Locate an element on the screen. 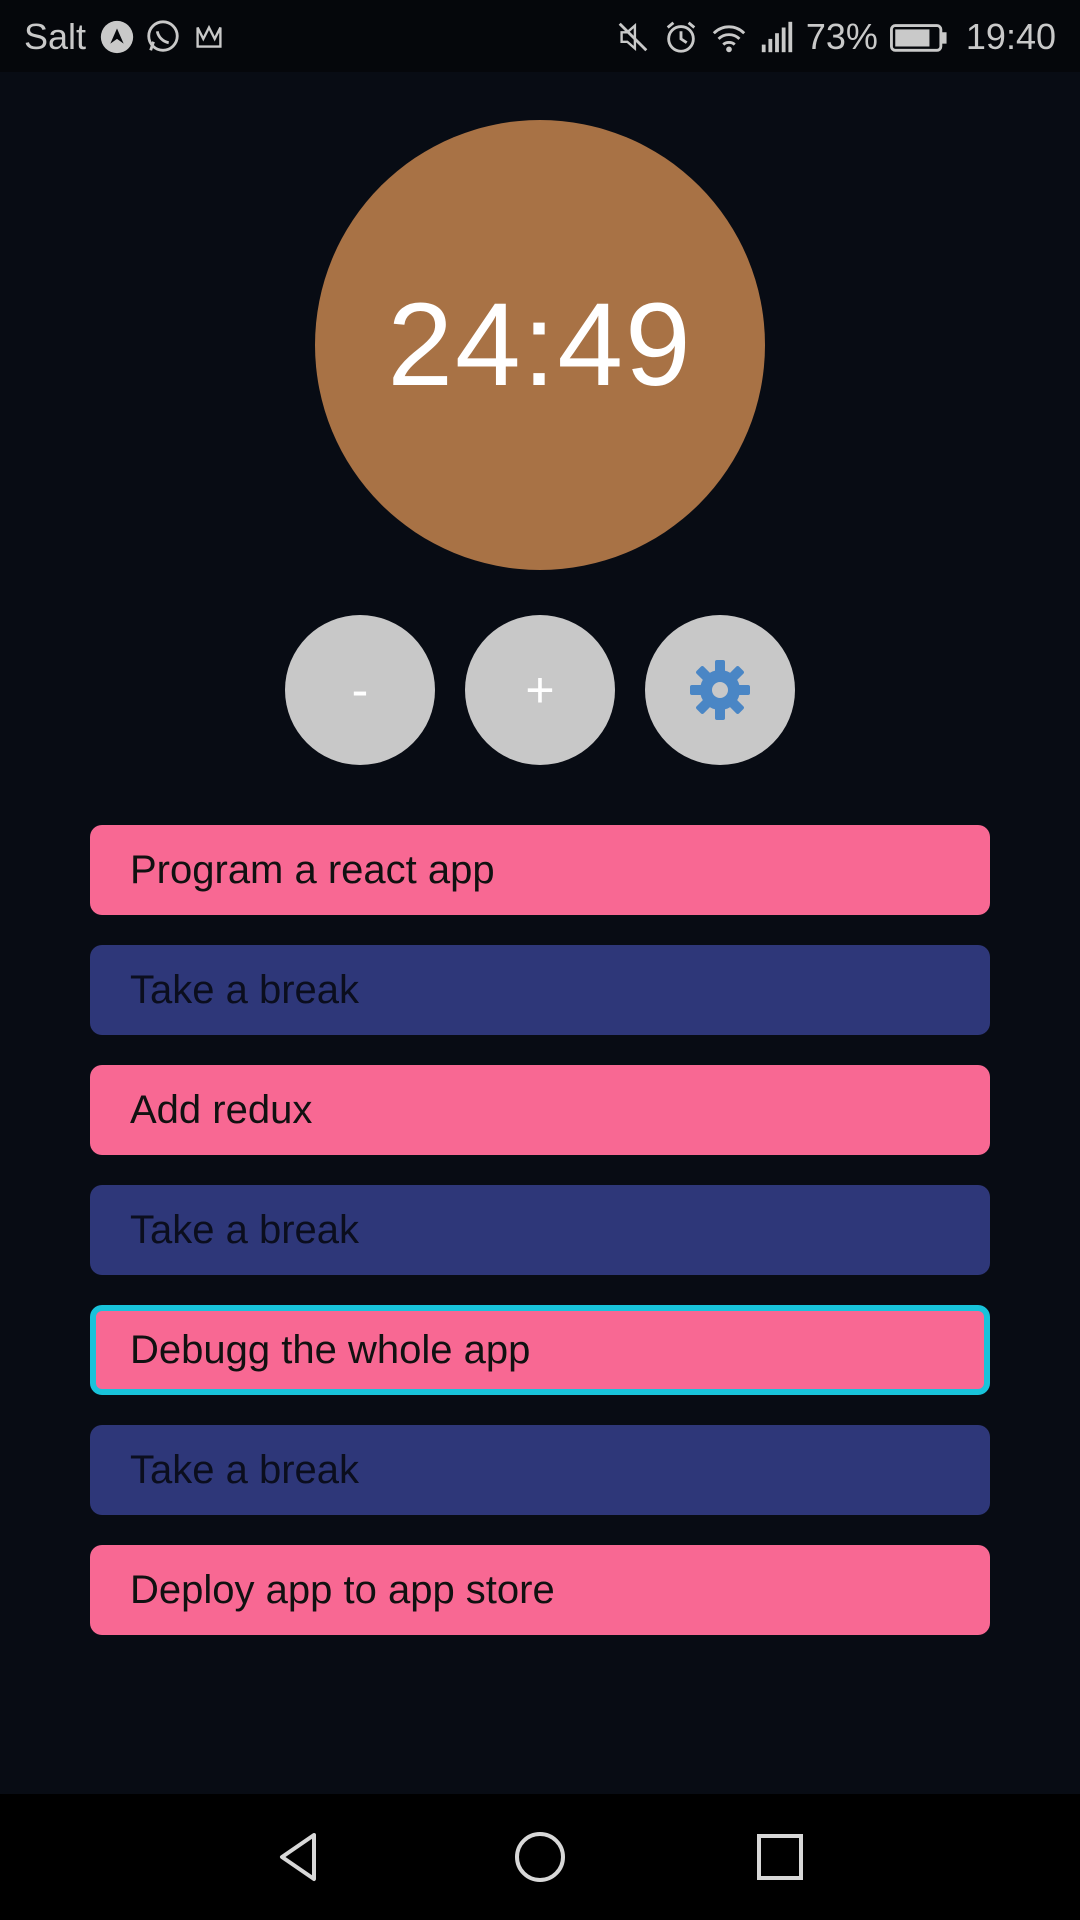 This screenshot has height=1920, width=1080. gmail-icon is located at coordinates (209, 37).